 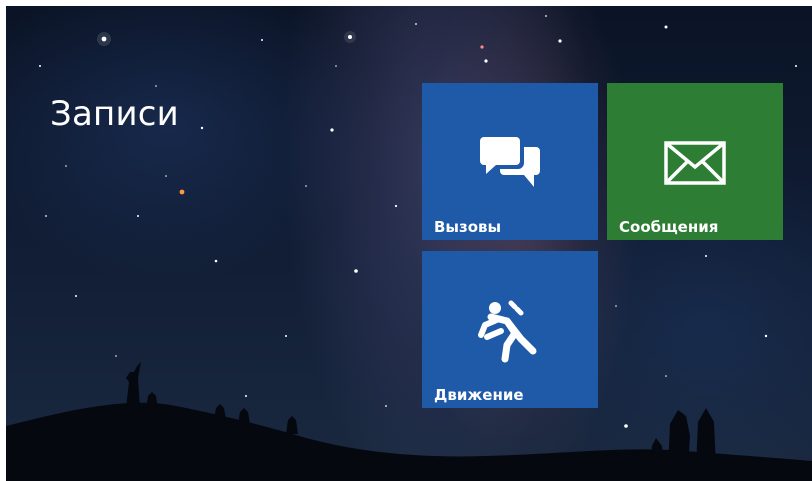 What do you see at coordinates (479, 395) in the screenshot?
I see `motion-tile-label: Движение` at bounding box center [479, 395].